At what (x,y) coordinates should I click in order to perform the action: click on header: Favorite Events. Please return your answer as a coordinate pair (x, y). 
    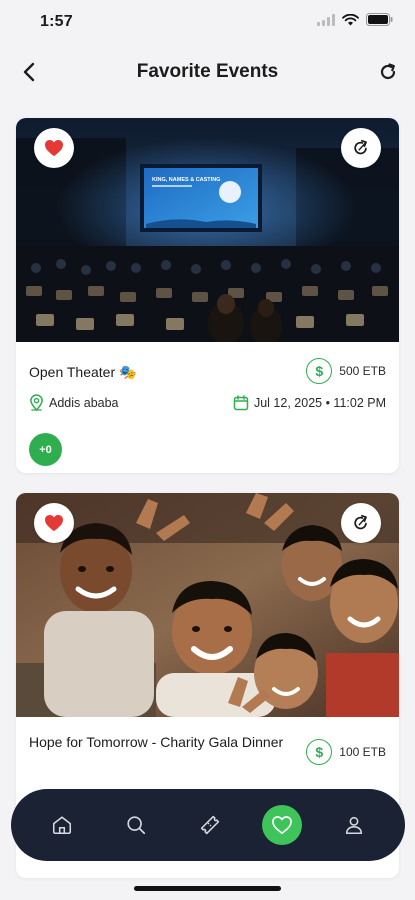
    Looking at the image, I should click on (207, 72).